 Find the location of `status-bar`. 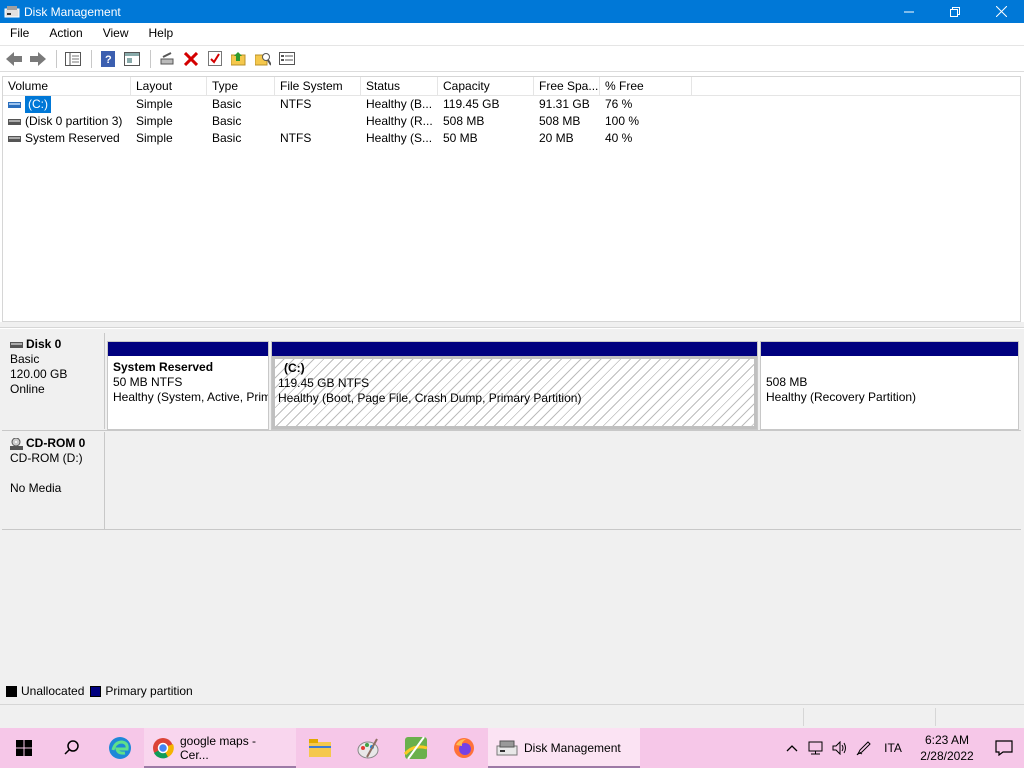

status-bar is located at coordinates (512, 716).